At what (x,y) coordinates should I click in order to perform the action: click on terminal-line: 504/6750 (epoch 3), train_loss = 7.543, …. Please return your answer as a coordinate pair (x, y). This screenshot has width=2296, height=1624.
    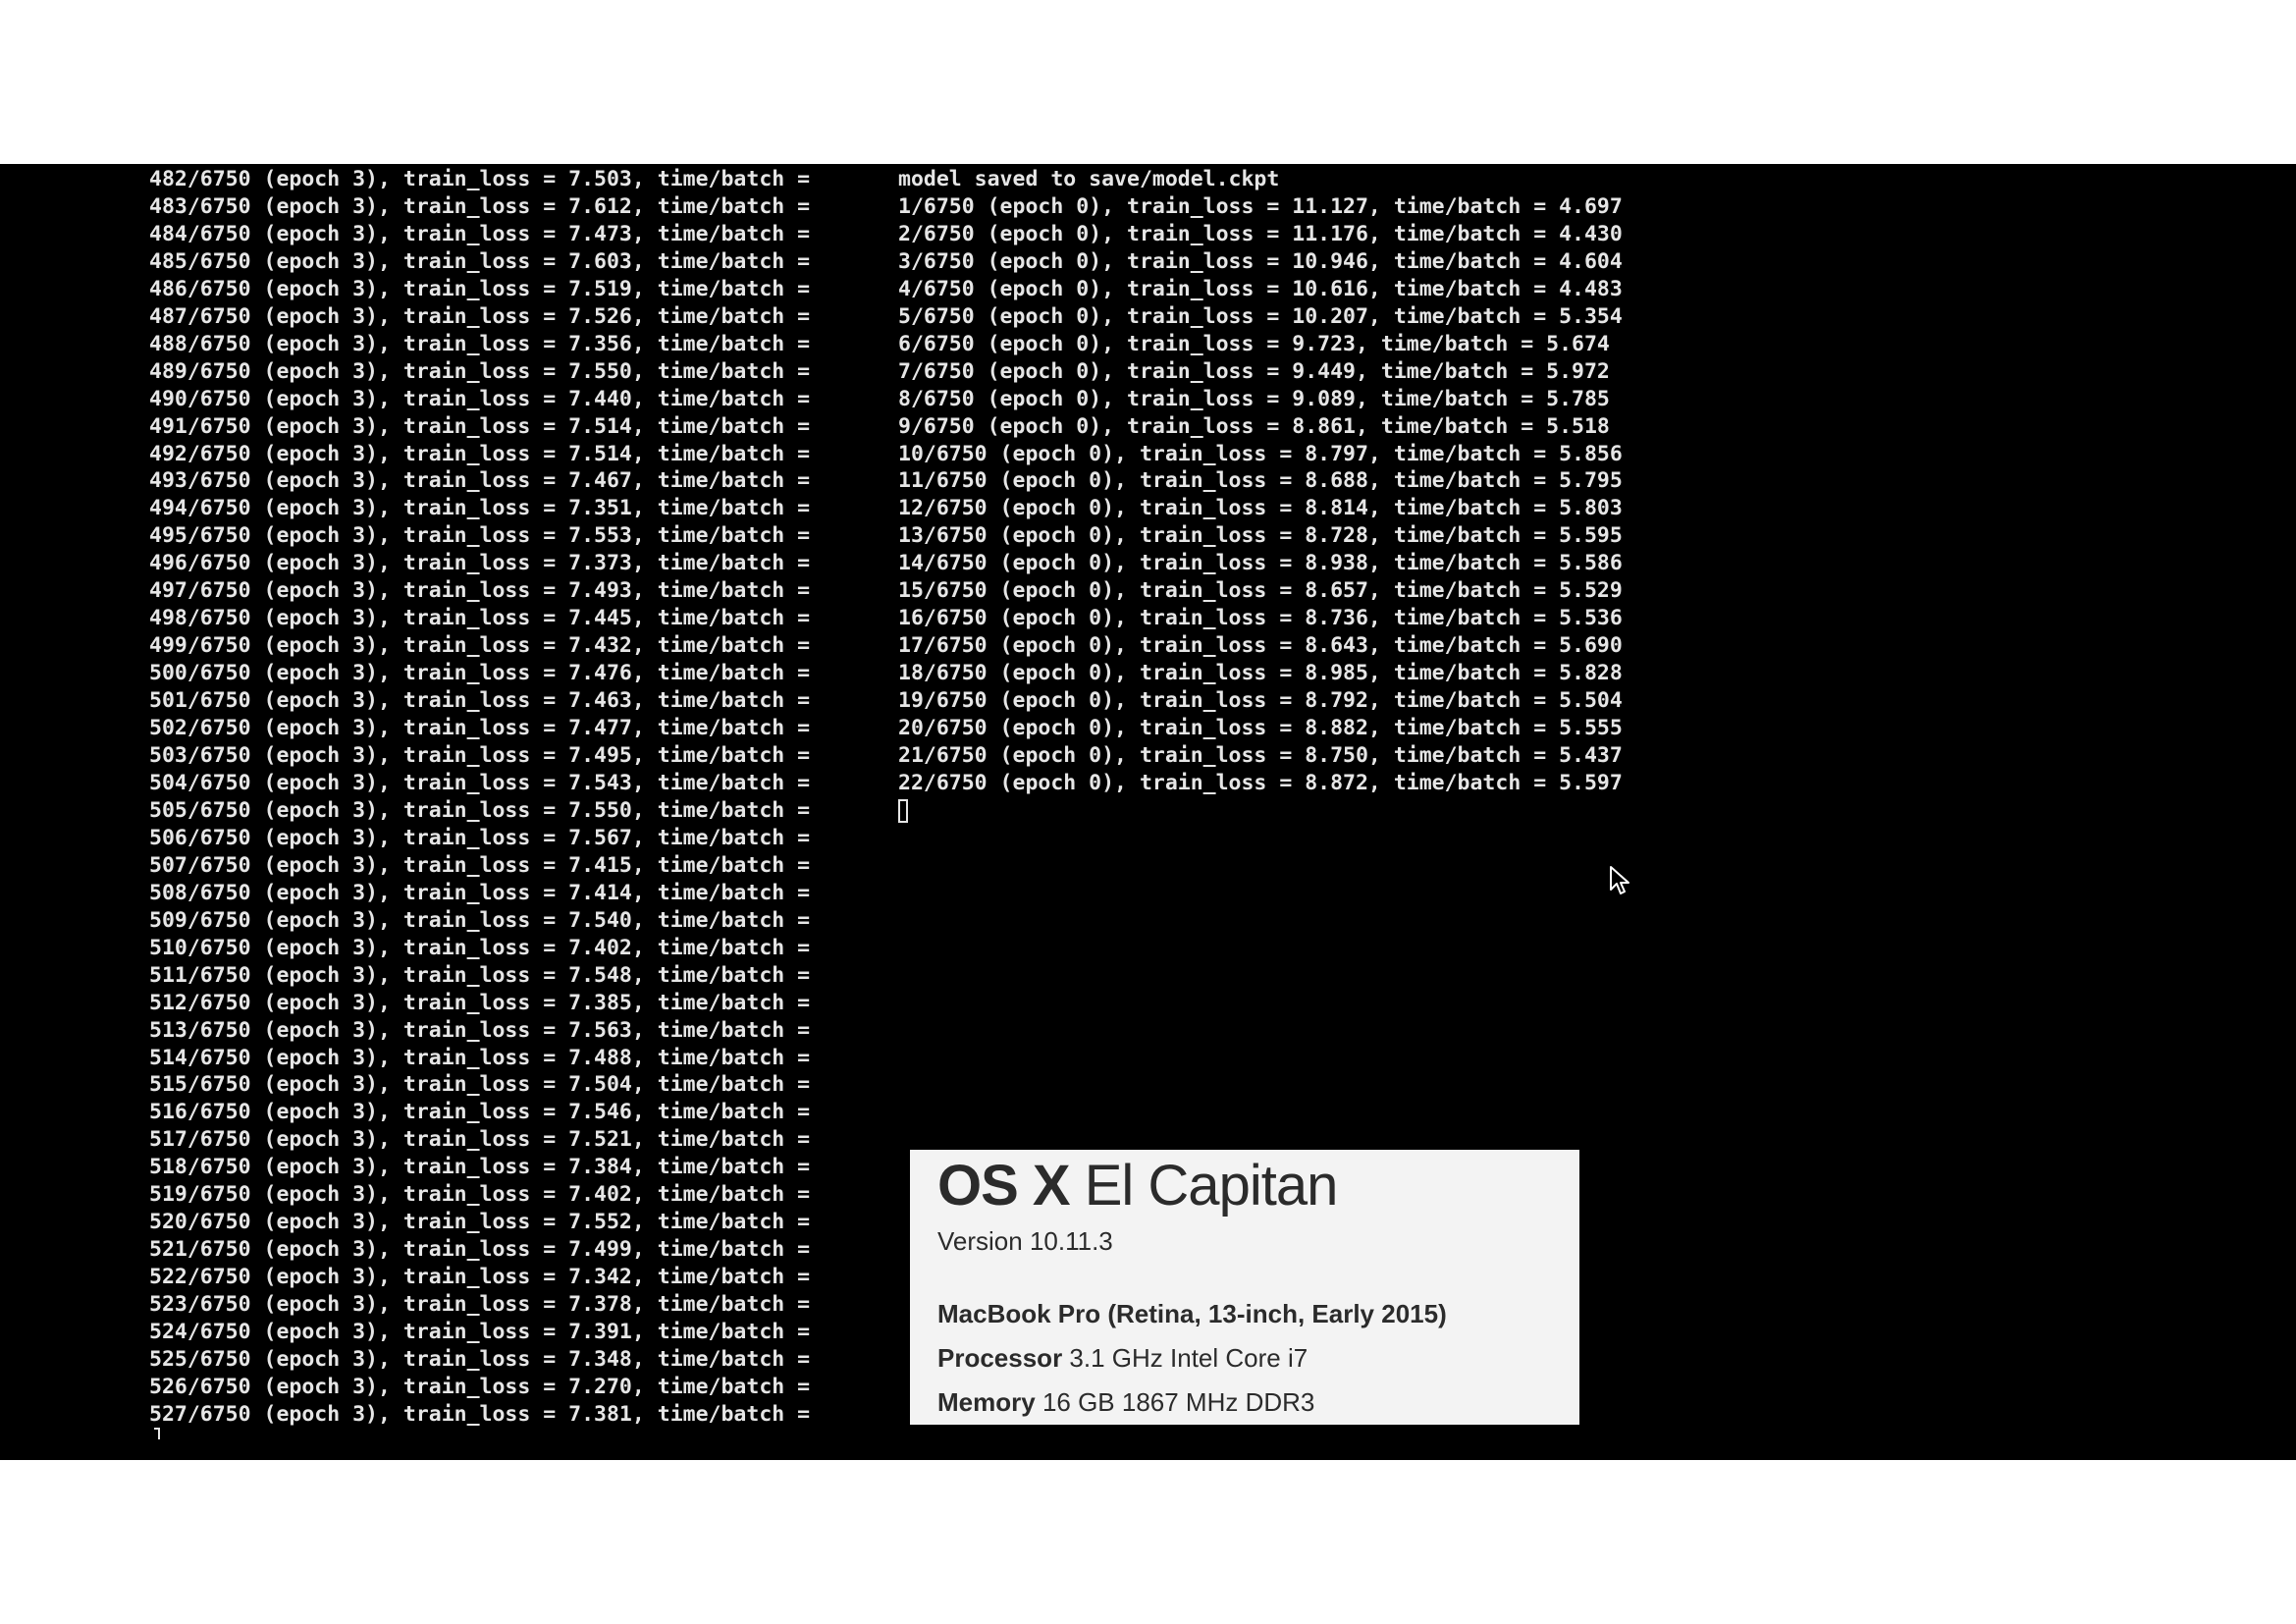
    Looking at the image, I should click on (482, 782).